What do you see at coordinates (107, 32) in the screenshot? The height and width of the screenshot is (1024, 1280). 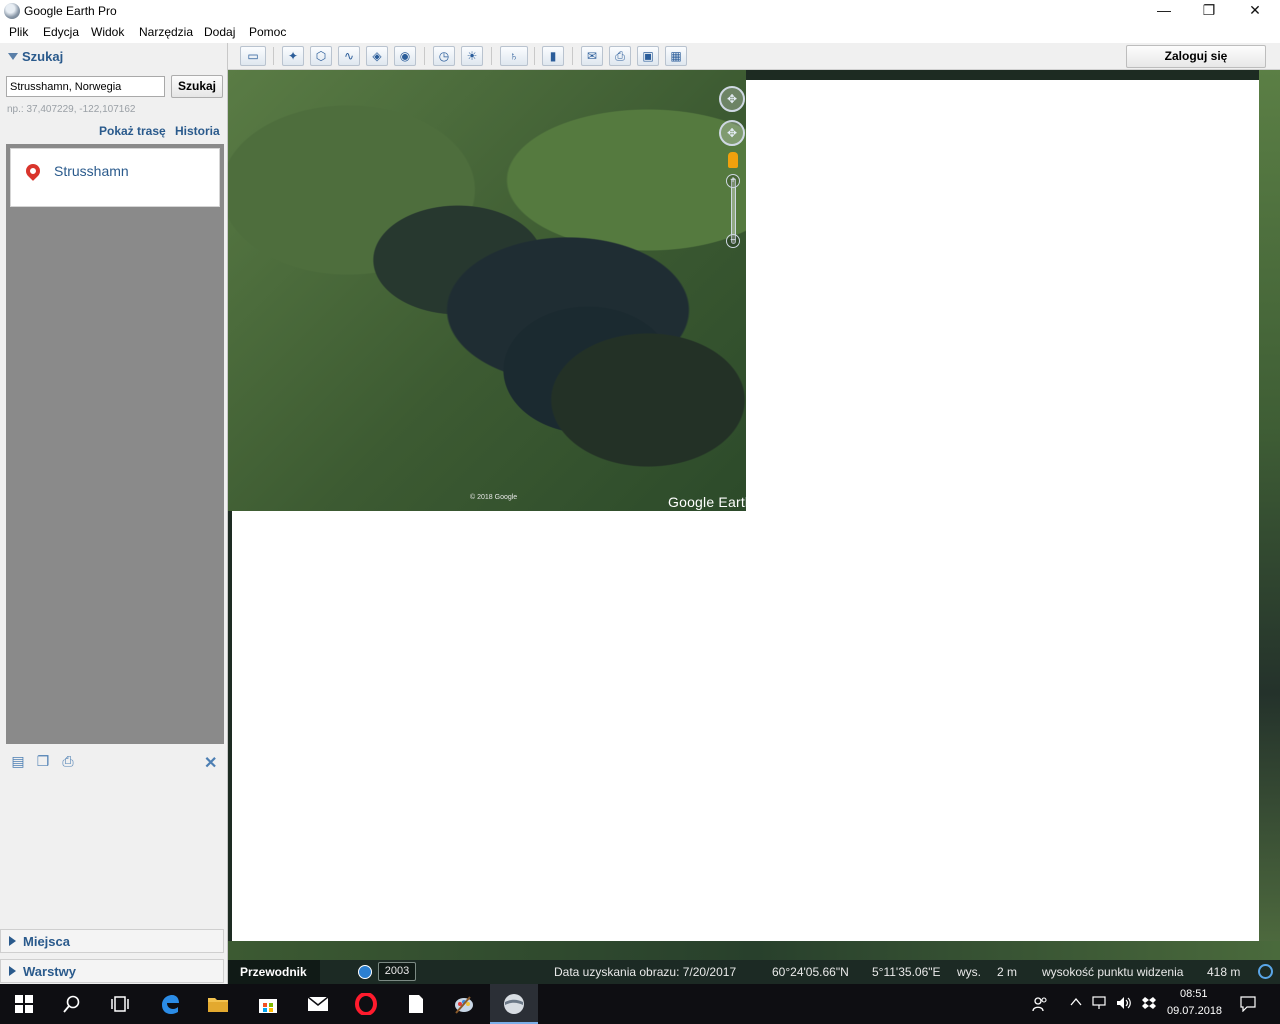 I see `menu-widok: Widok` at bounding box center [107, 32].